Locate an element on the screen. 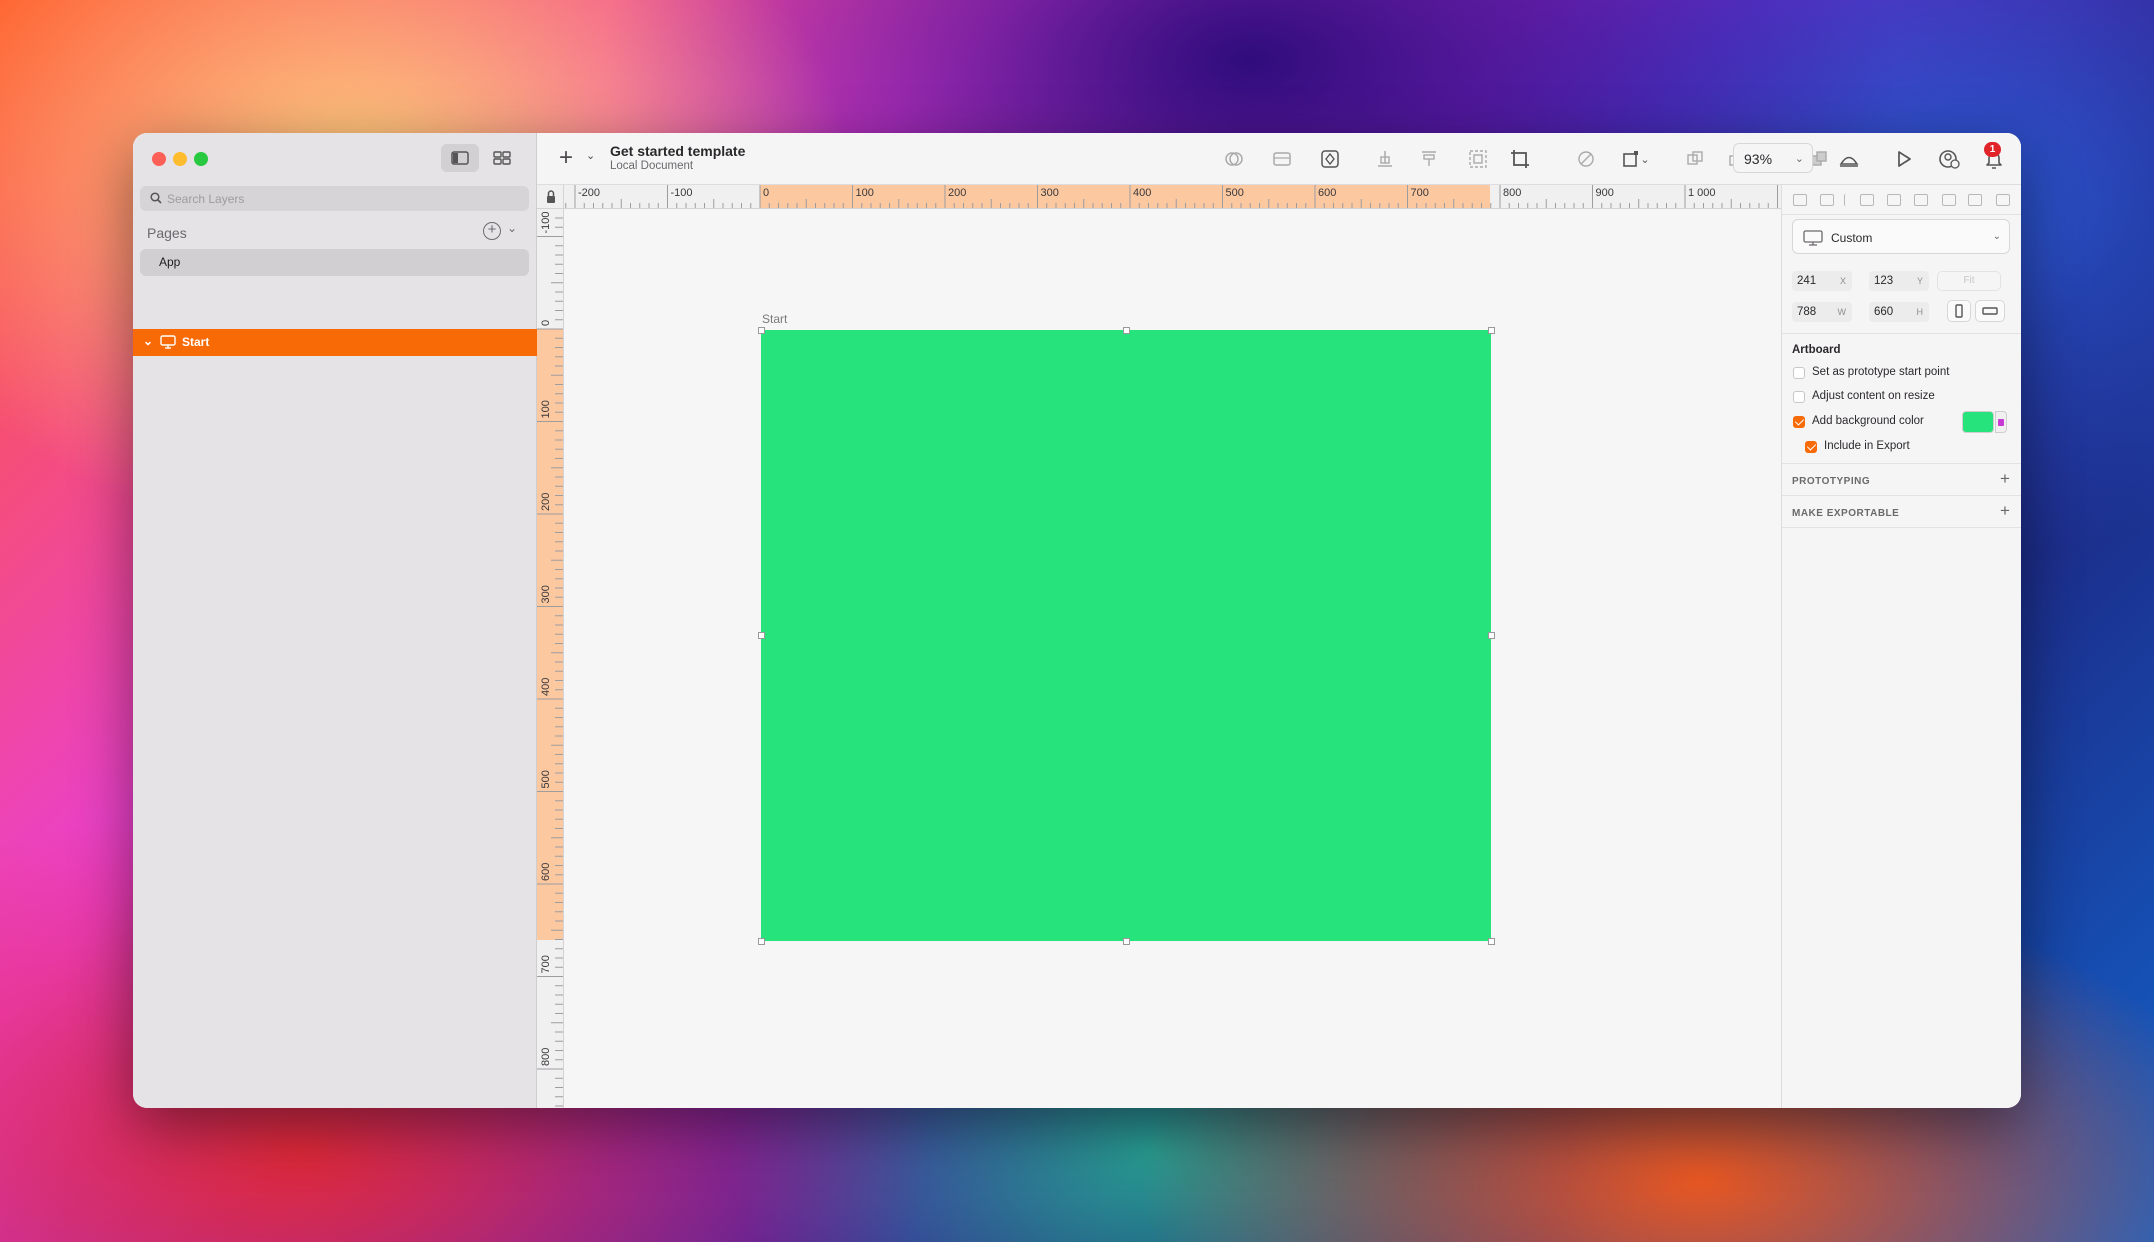 This screenshot has height=1242, width=2154. resize-handle-bottom-right is located at coordinates (1491, 941).